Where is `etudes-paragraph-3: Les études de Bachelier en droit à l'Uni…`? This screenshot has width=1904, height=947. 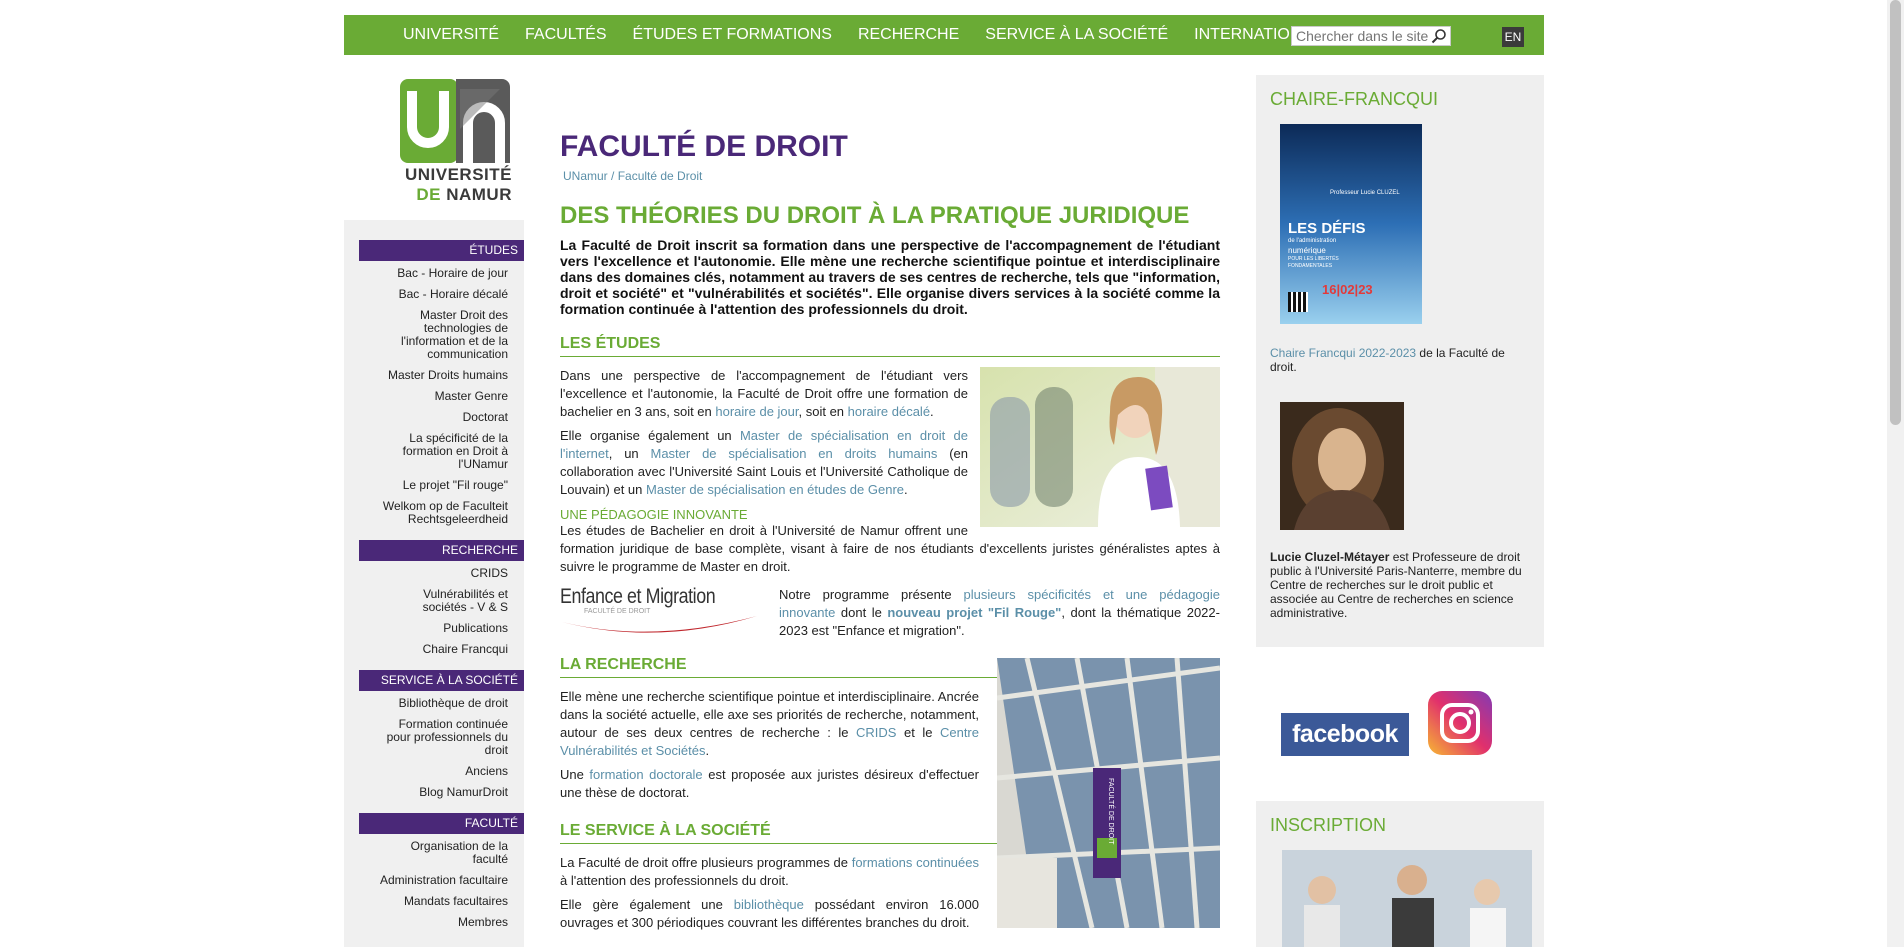
etudes-paragraph-3: Les études de Bachelier en droit à l'Uni… is located at coordinates (890, 548).